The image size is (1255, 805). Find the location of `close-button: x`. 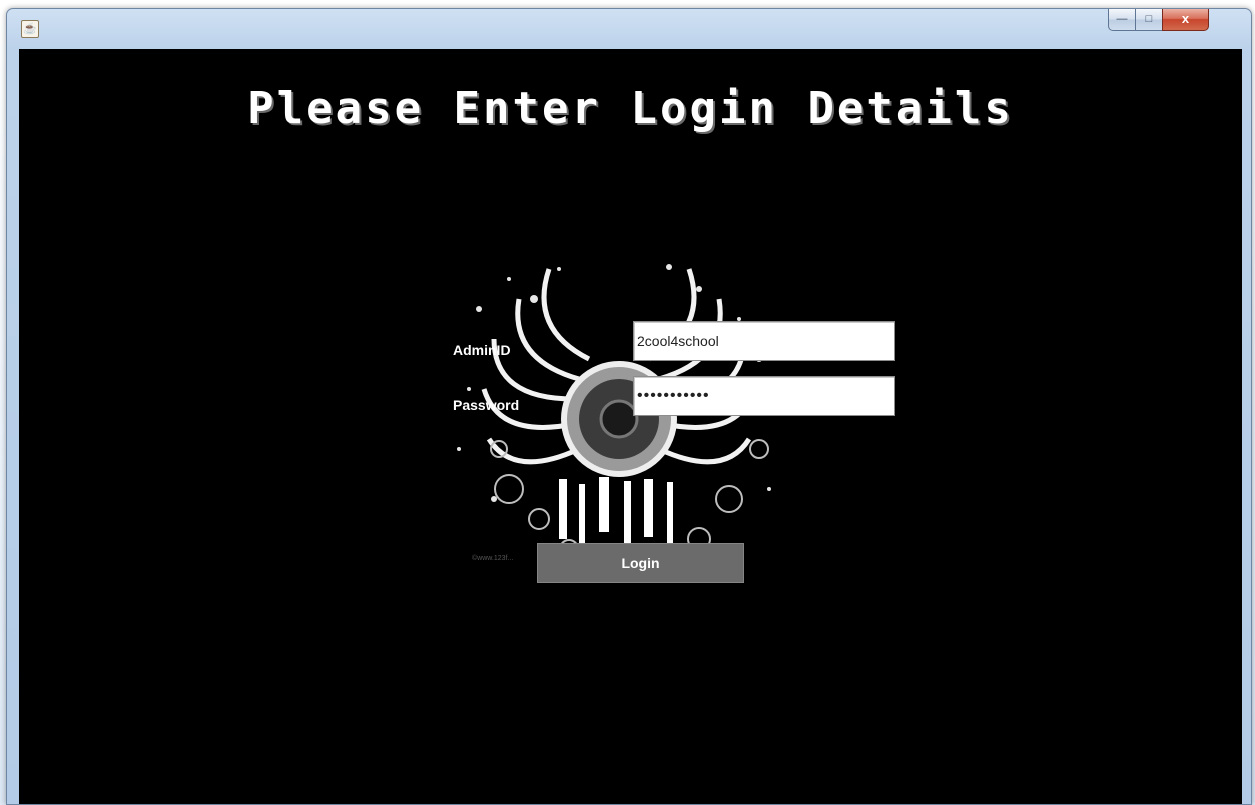

close-button: x is located at coordinates (1185, 20).